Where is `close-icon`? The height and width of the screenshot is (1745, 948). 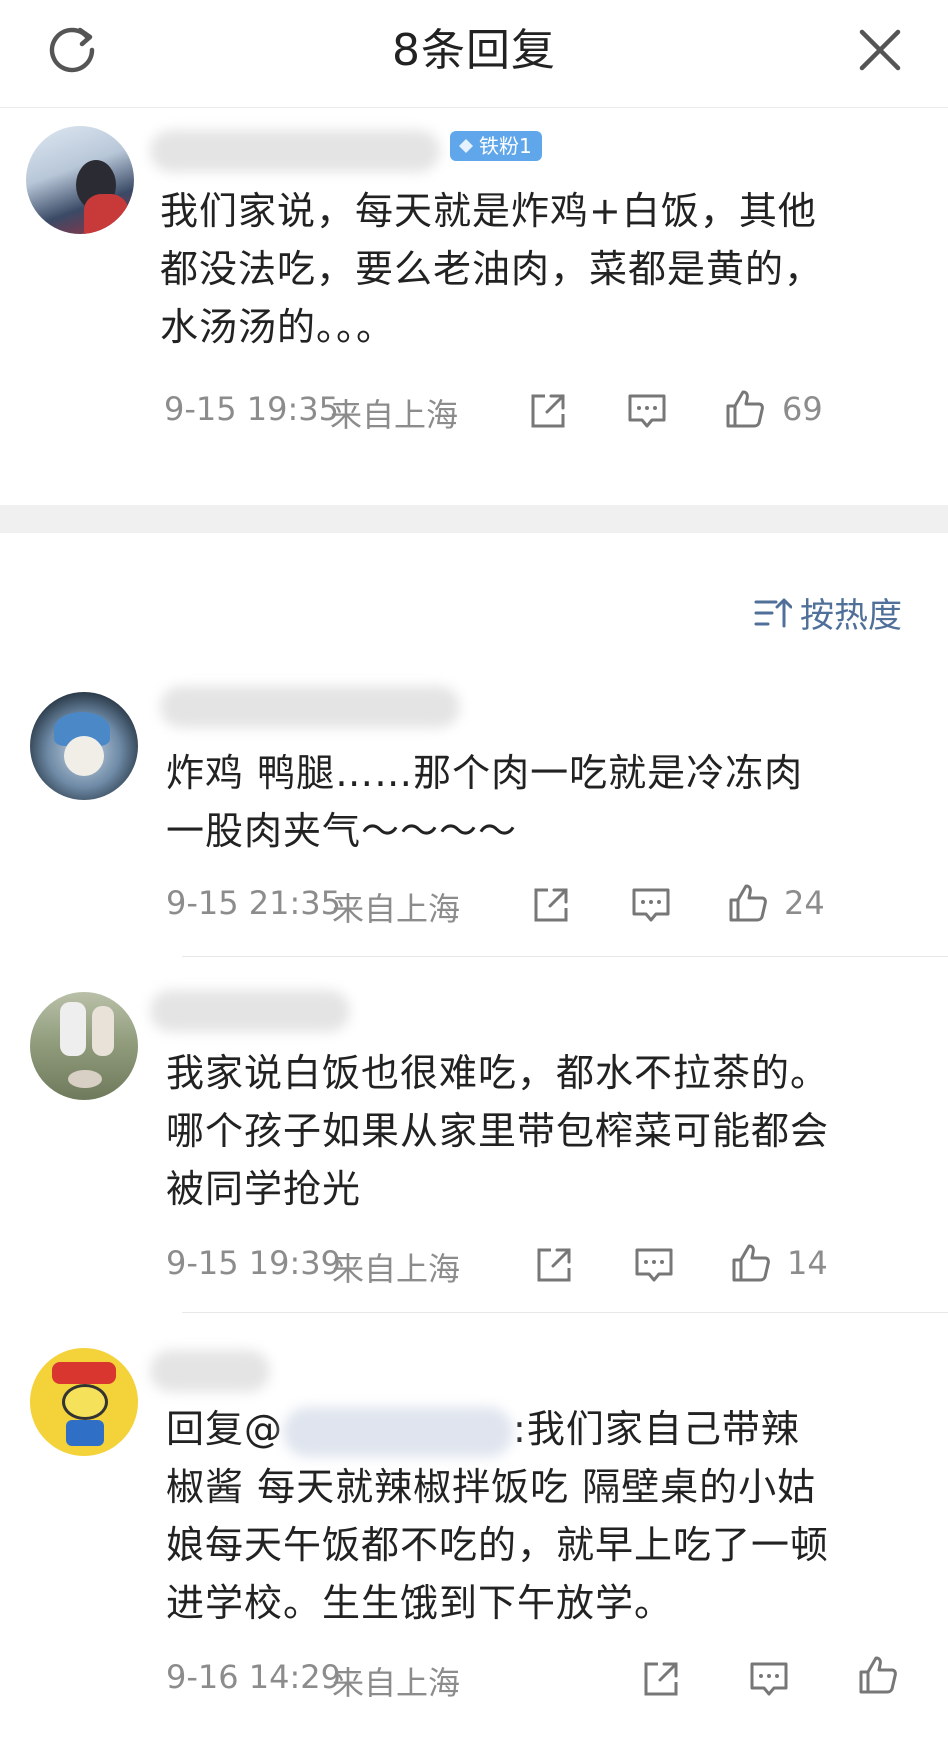
close-icon is located at coordinates (880, 50).